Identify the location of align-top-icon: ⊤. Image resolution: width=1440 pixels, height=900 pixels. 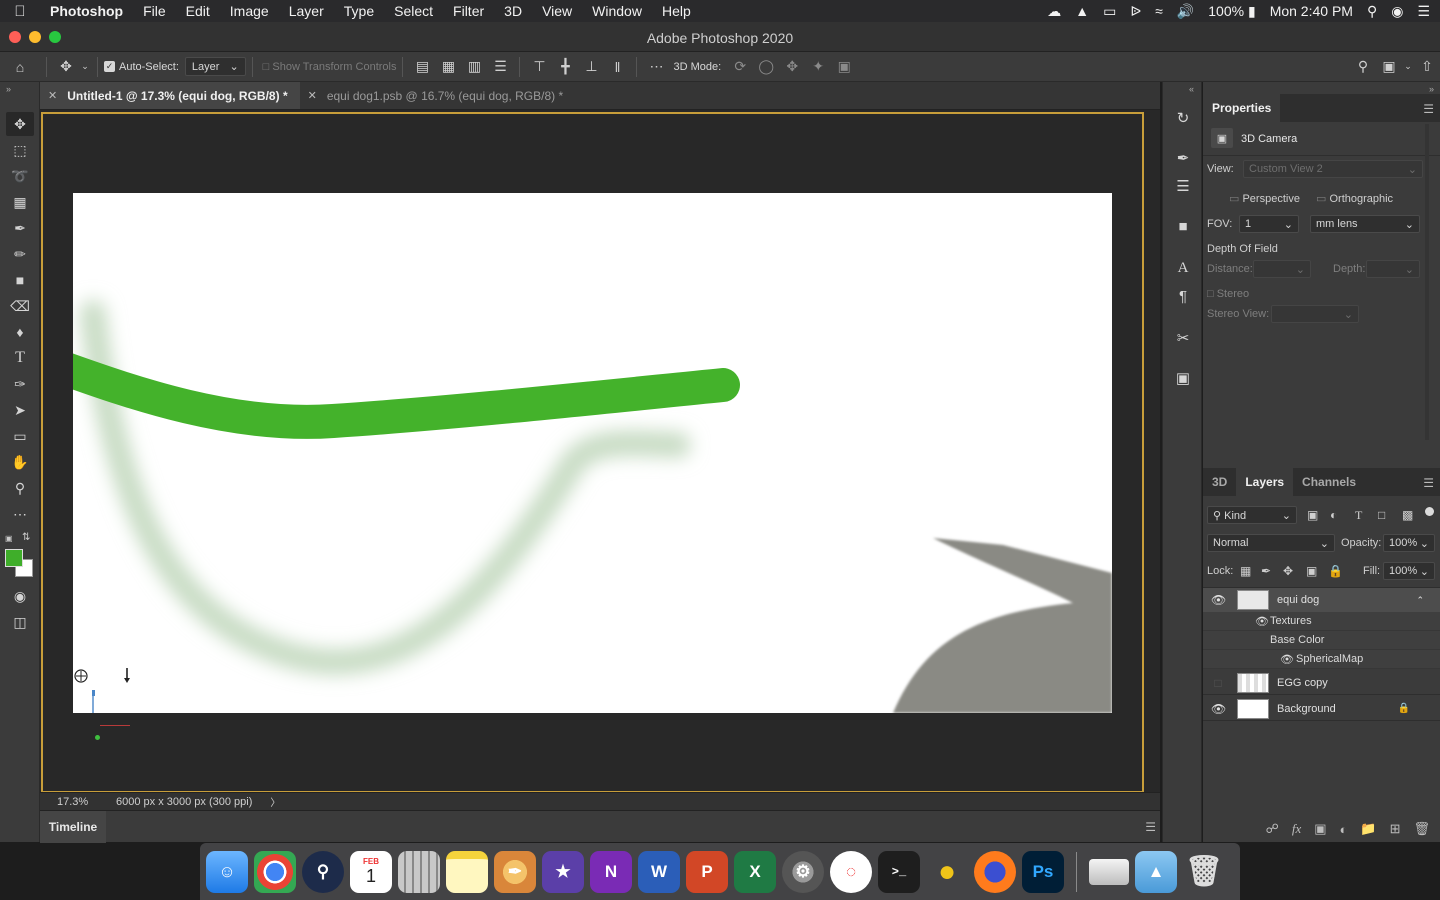
(539, 67).